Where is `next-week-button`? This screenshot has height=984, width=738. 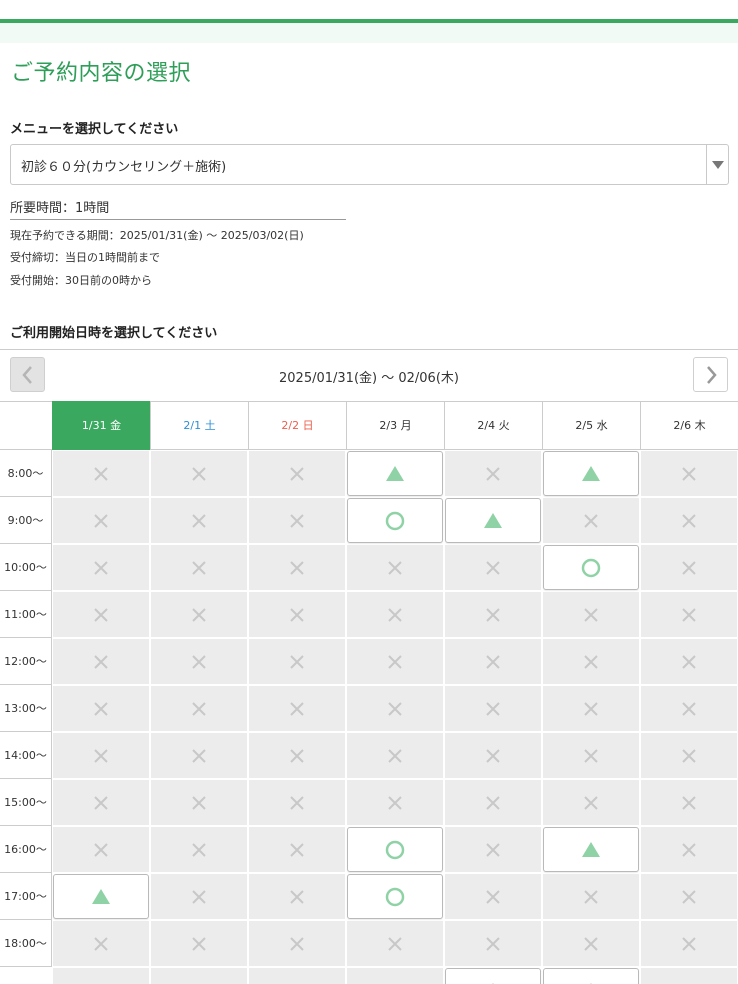
next-week-button is located at coordinates (710, 374).